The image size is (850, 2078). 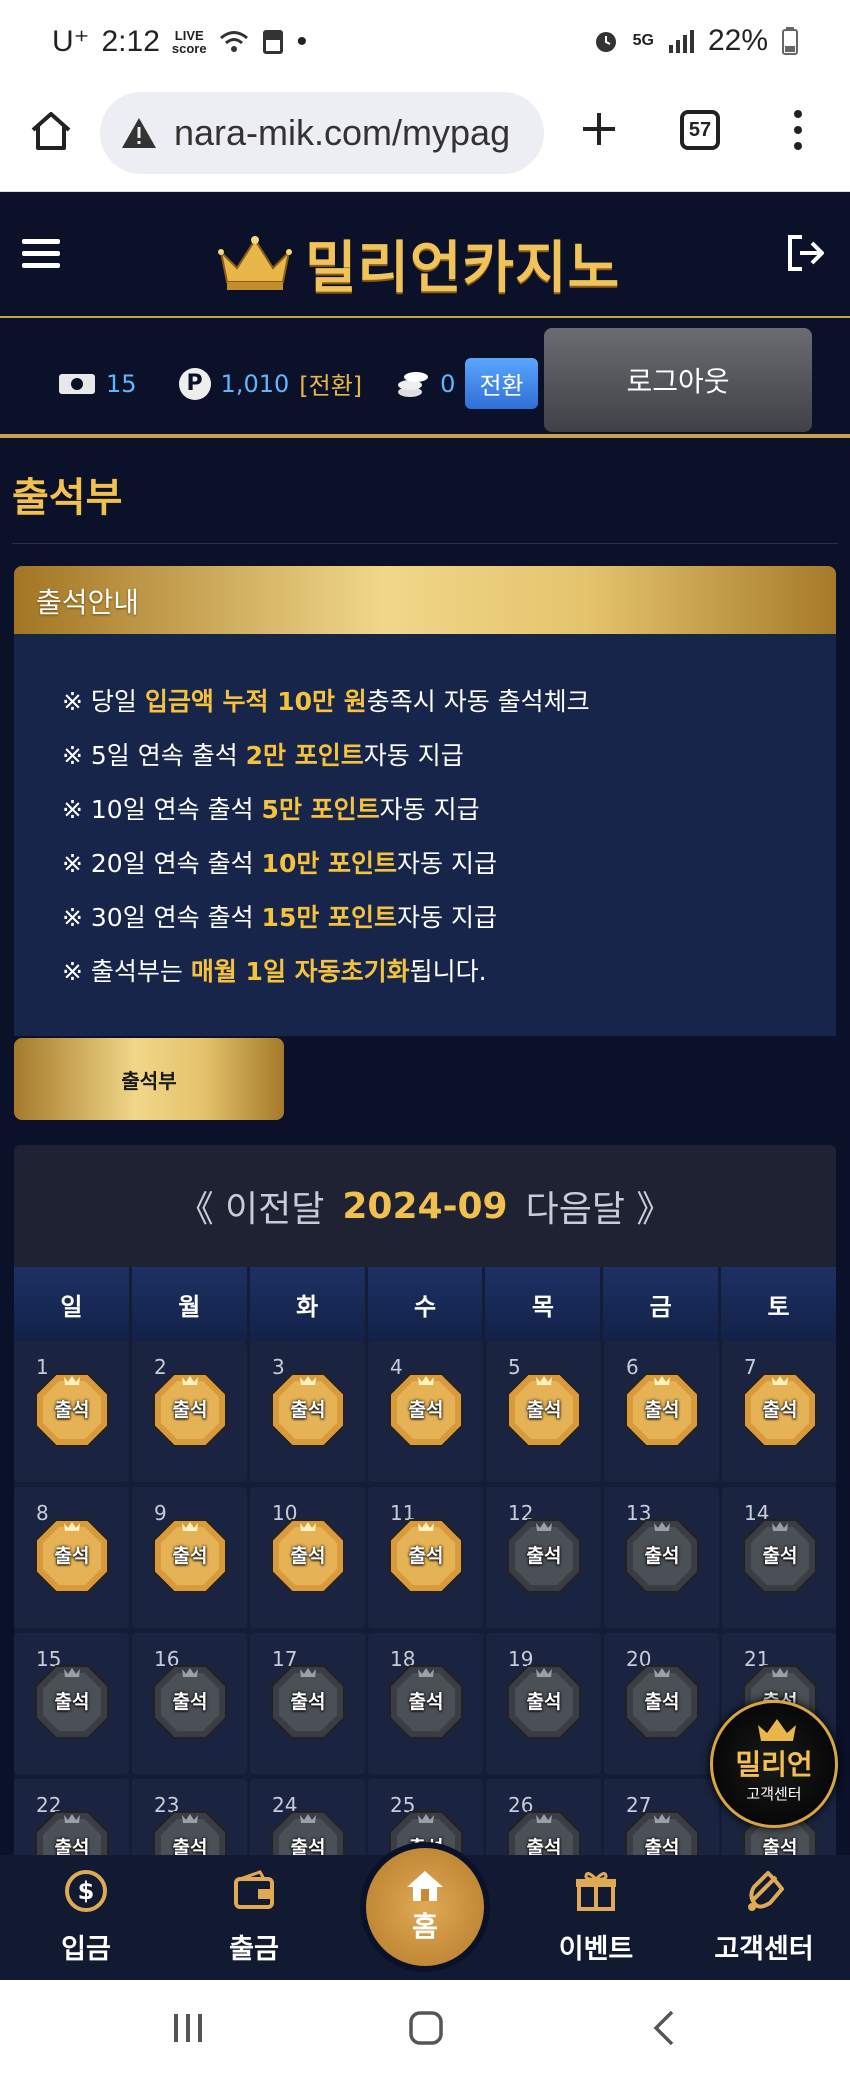 I want to click on guide-highlight: 10만 포인트, so click(x=329, y=863).